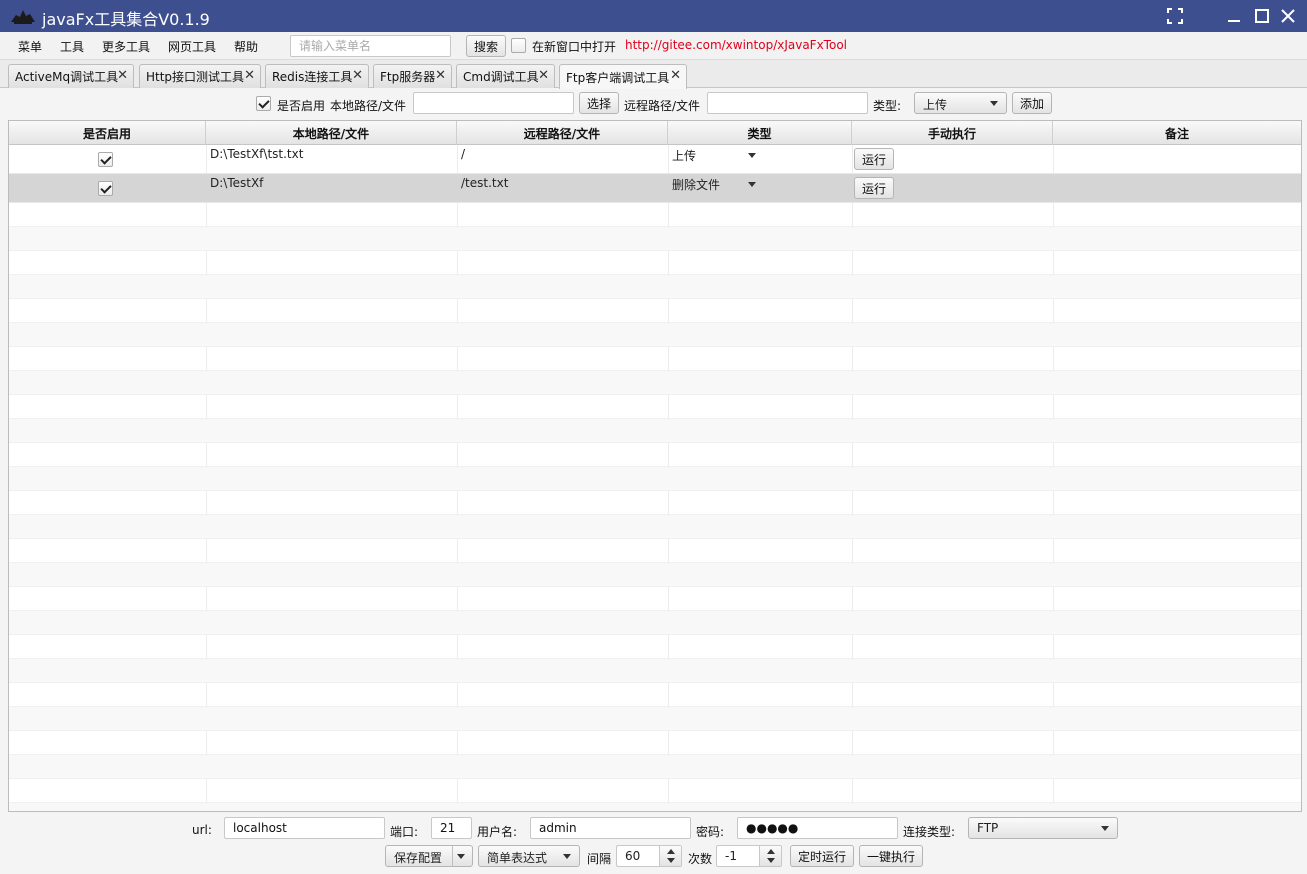 The image size is (1307, 874). I want to click on maximize-icon, so click(1262, 16).